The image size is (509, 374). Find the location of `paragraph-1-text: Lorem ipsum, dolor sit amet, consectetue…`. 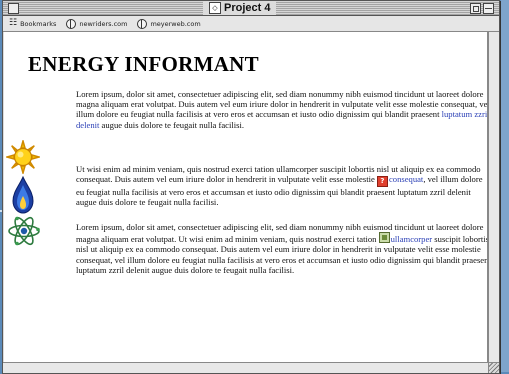

paragraph-1-text: Lorem ipsum, dolor sit amet, consectetue… is located at coordinates (282, 104).